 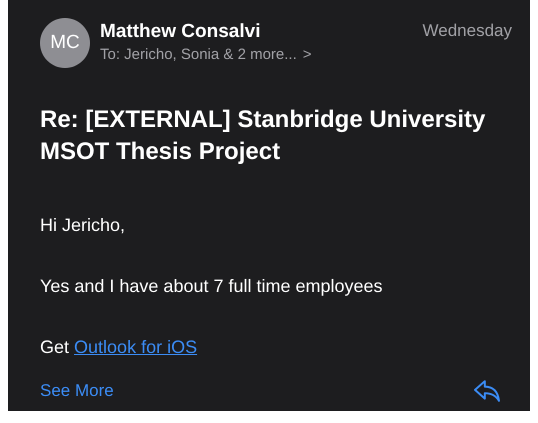 What do you see at coordinates (467, 30) in the screenshot?
I see `date-text: Wednesday` at bounding box center [467, 30].